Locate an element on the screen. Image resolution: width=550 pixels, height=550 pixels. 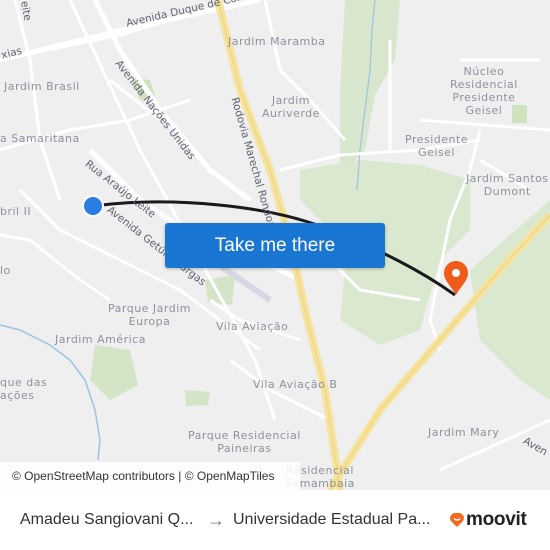
take-me-there-button: Take me there is located at coordinates (275, 245).